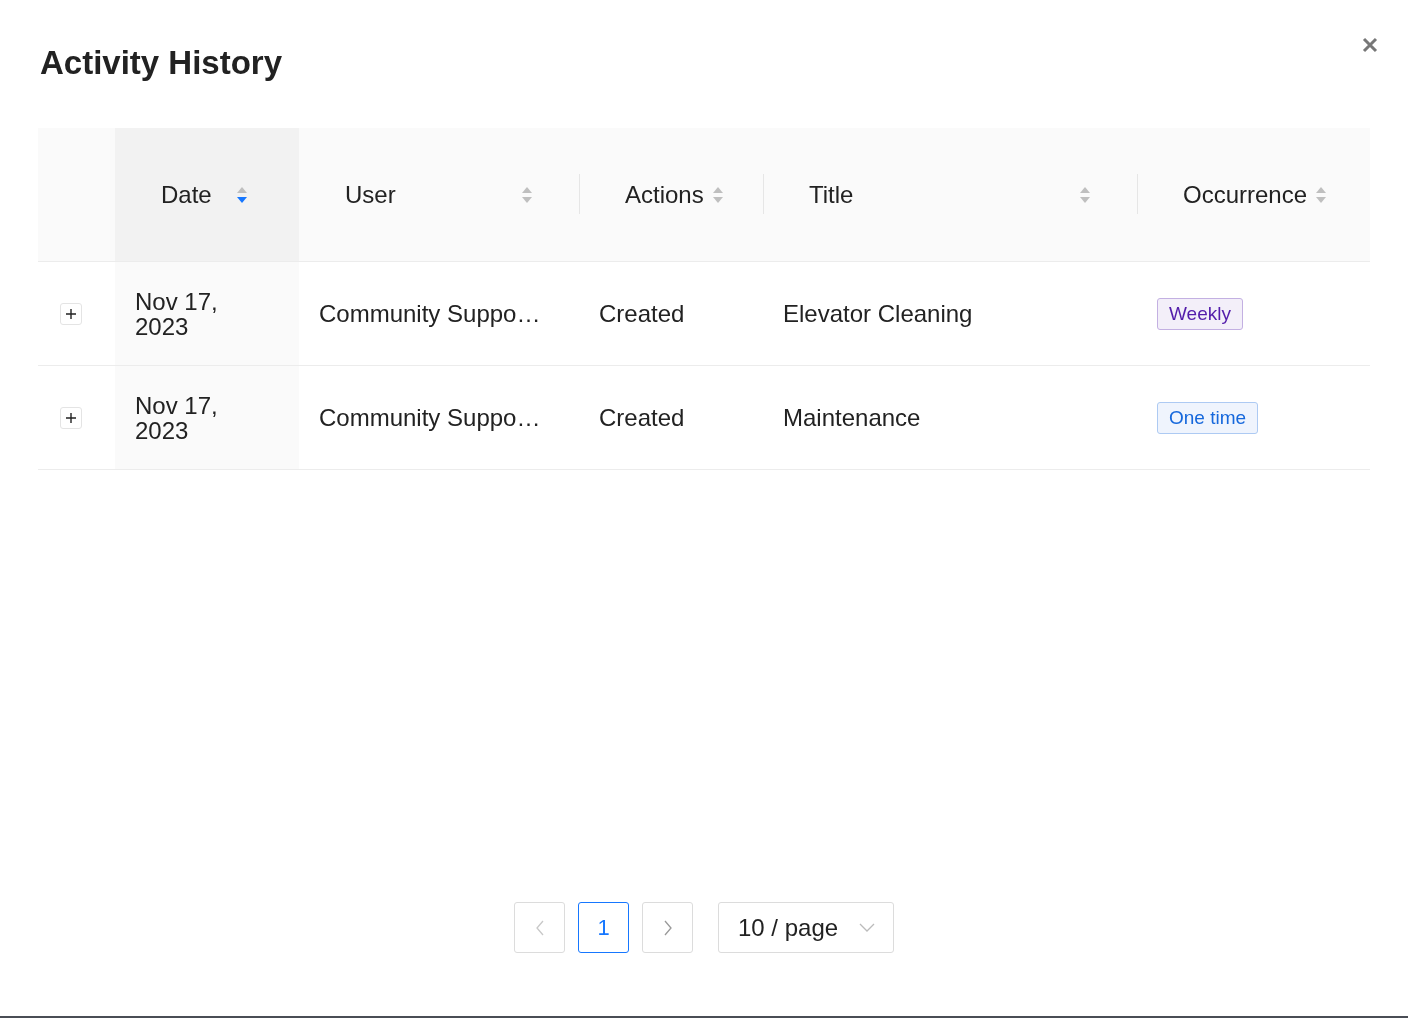 This screenshot has width=1408, height=1018. I want to click on occurrence-tag: Weekly, so click(1200, 313).